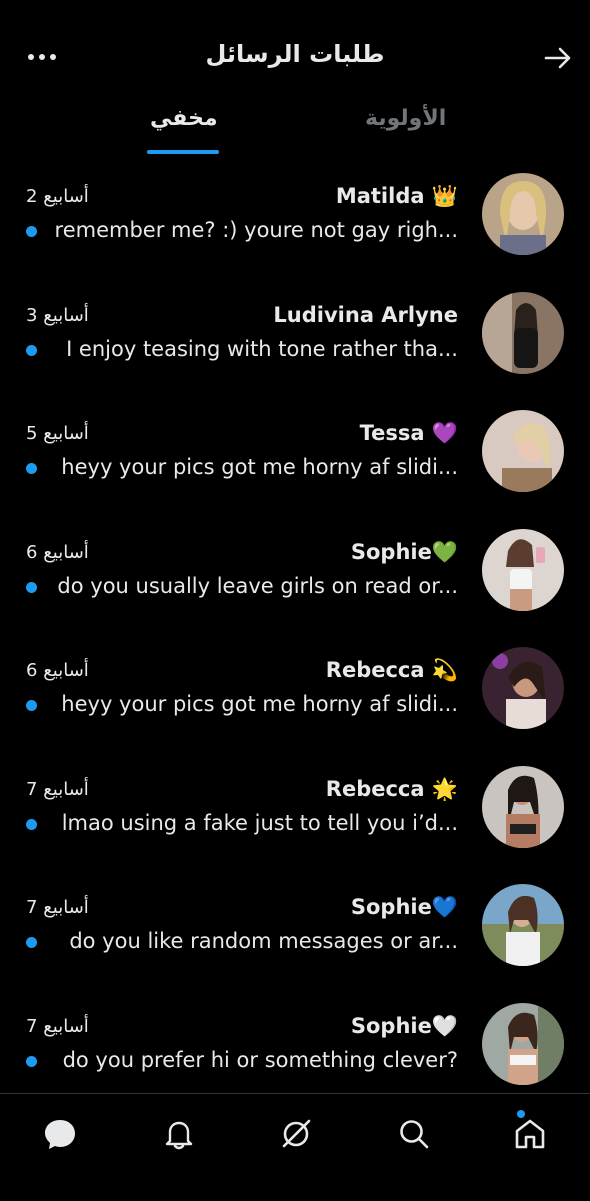 The width and height of the screenshot is (590, 1201). I want to click on page-title: طلبات الرسائل, so click(295, 54).